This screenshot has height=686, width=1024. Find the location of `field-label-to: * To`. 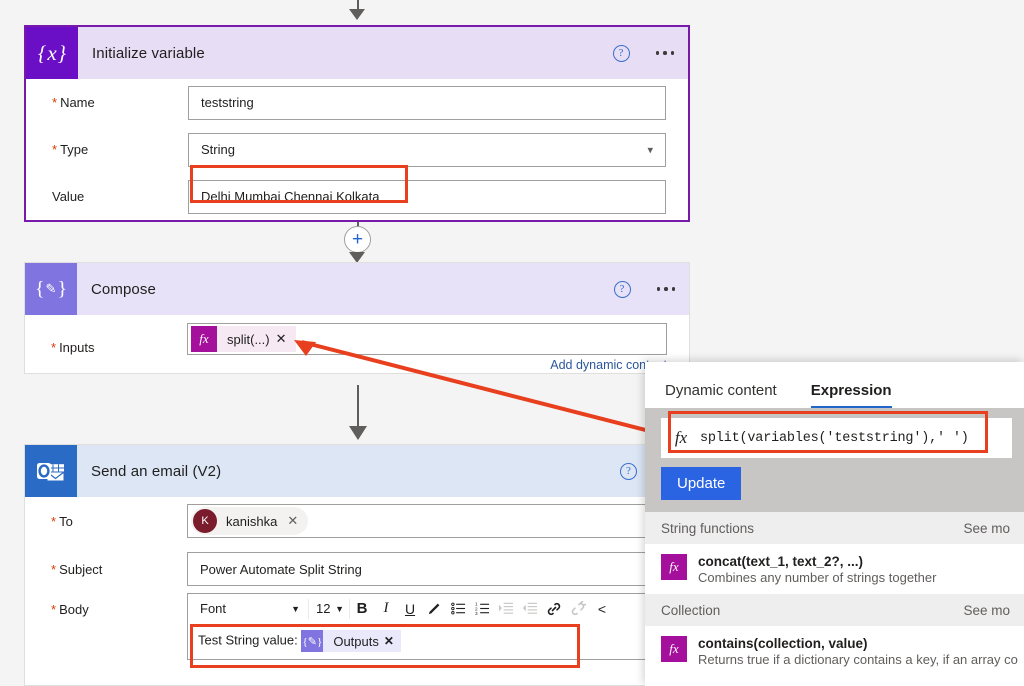

field-label-to: * To is located at coordinates (62, 521).